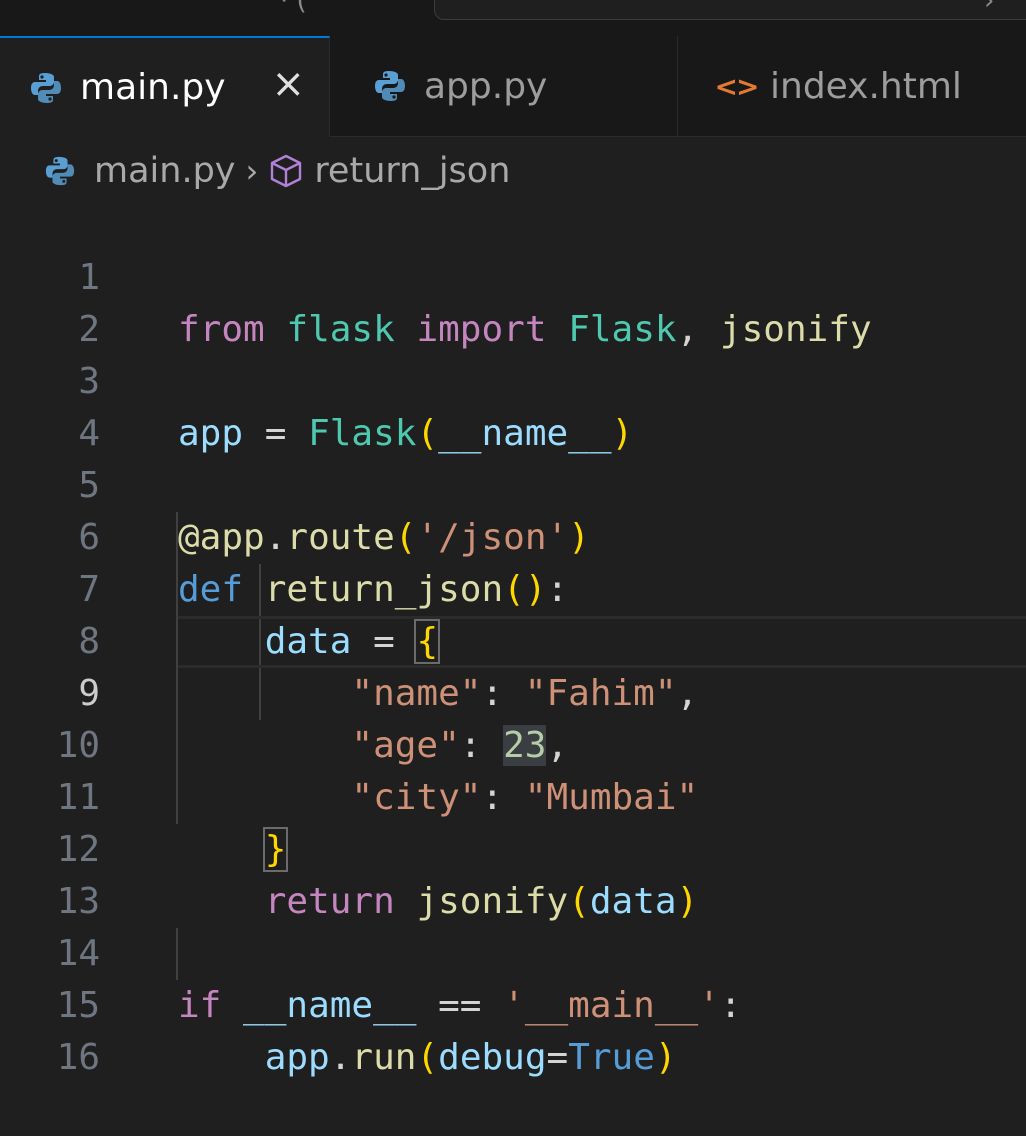 The height and width of the screenshot is (1136, 1026). I want to click on breadcrumb-file: main.py, so click(165, 171).